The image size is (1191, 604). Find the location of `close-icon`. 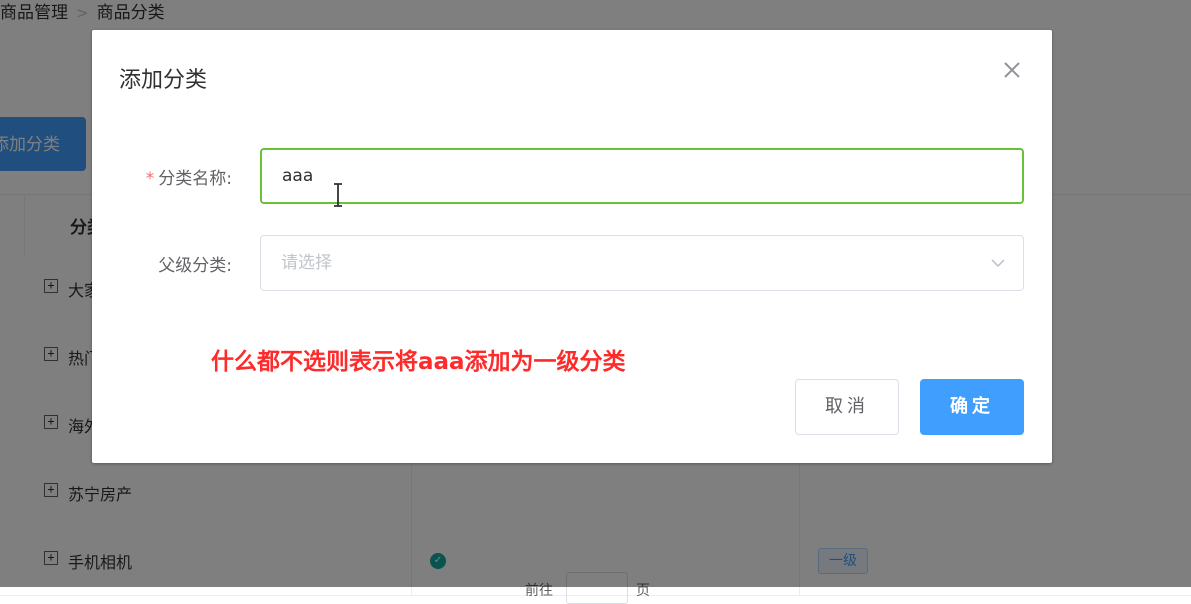

close-icon is located at coordinates (1012, 70).